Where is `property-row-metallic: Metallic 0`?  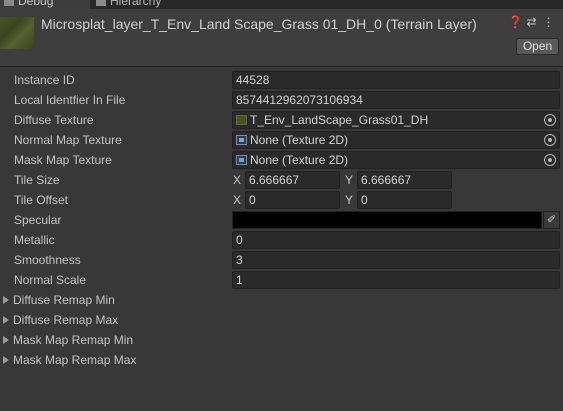 property-row-metallic: Metallic 0 is located at coordinates (281, 240).